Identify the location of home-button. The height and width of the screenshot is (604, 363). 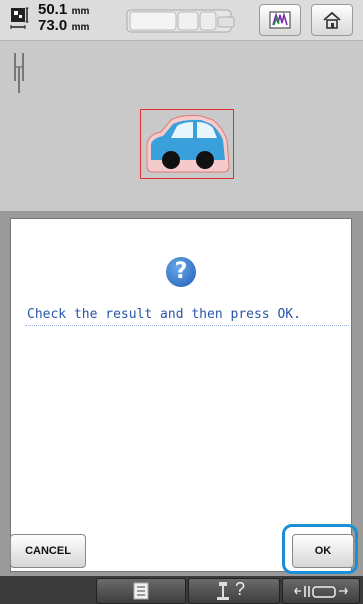
(332, 20).